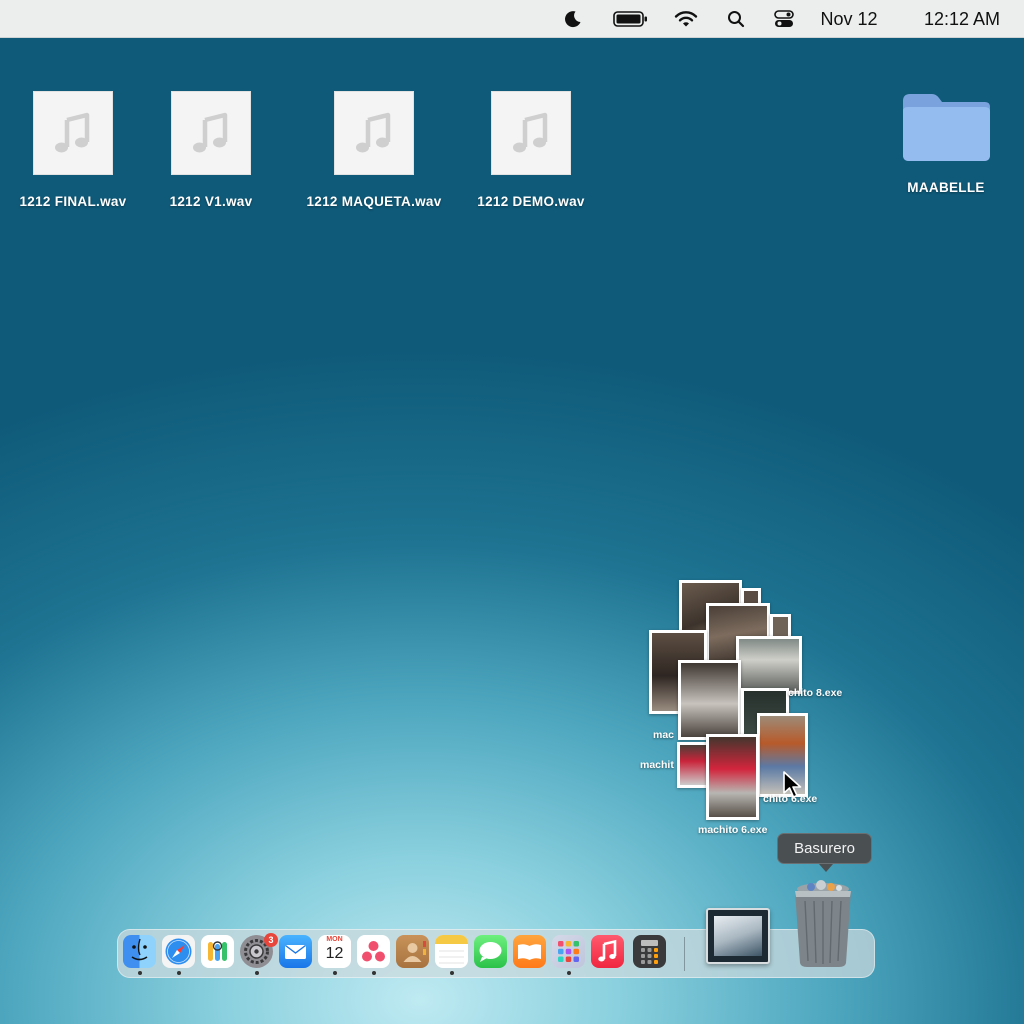  What do you see at coordinates (607, 951) in the screenshot?
I see `music-icon` at bounding box center [607, 951].